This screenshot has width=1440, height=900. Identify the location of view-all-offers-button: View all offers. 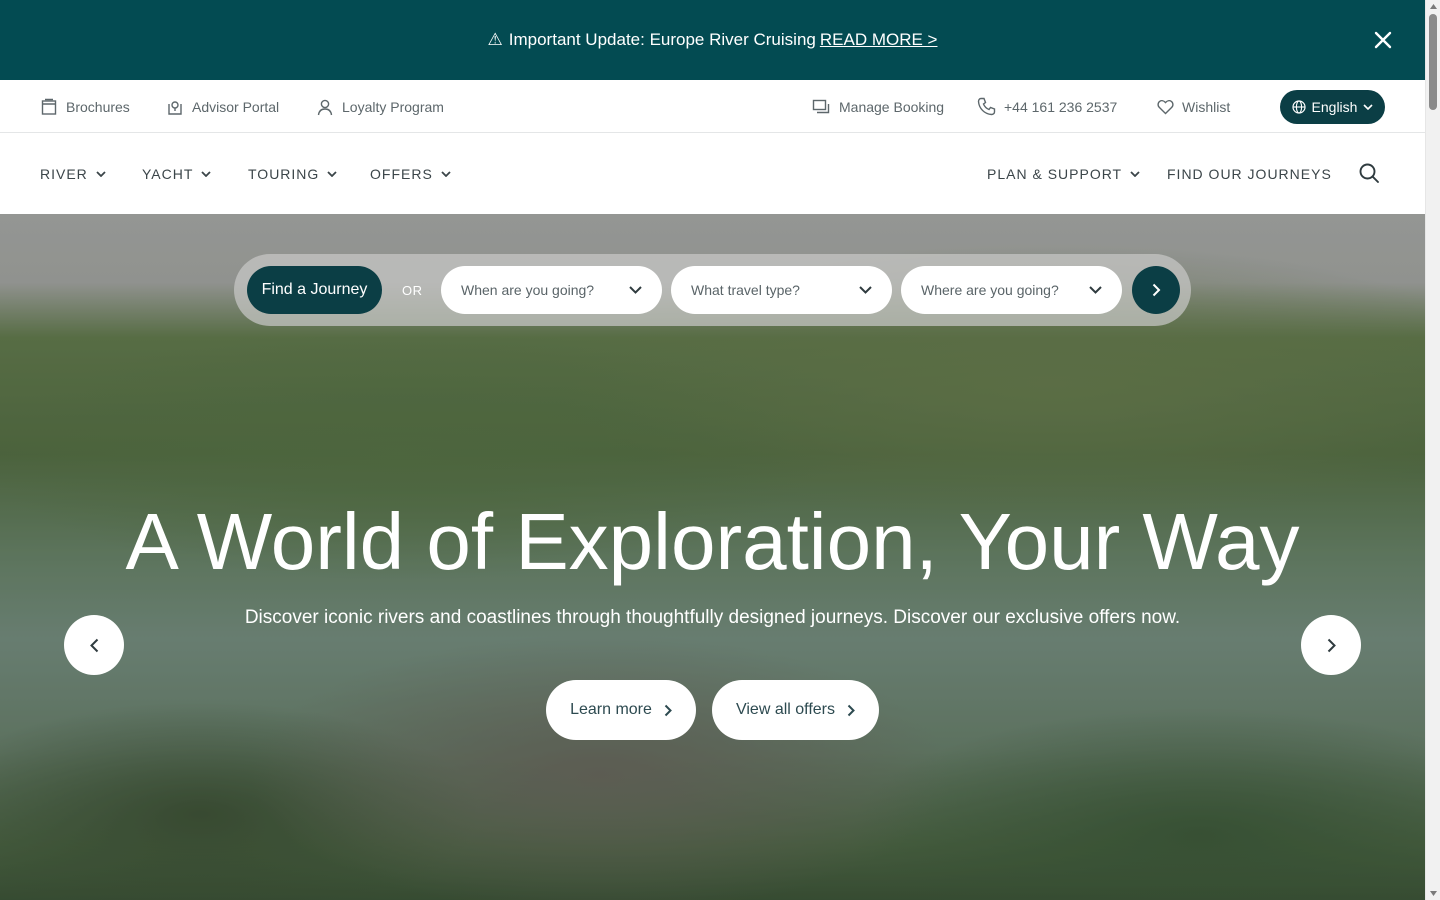
(795, 710).